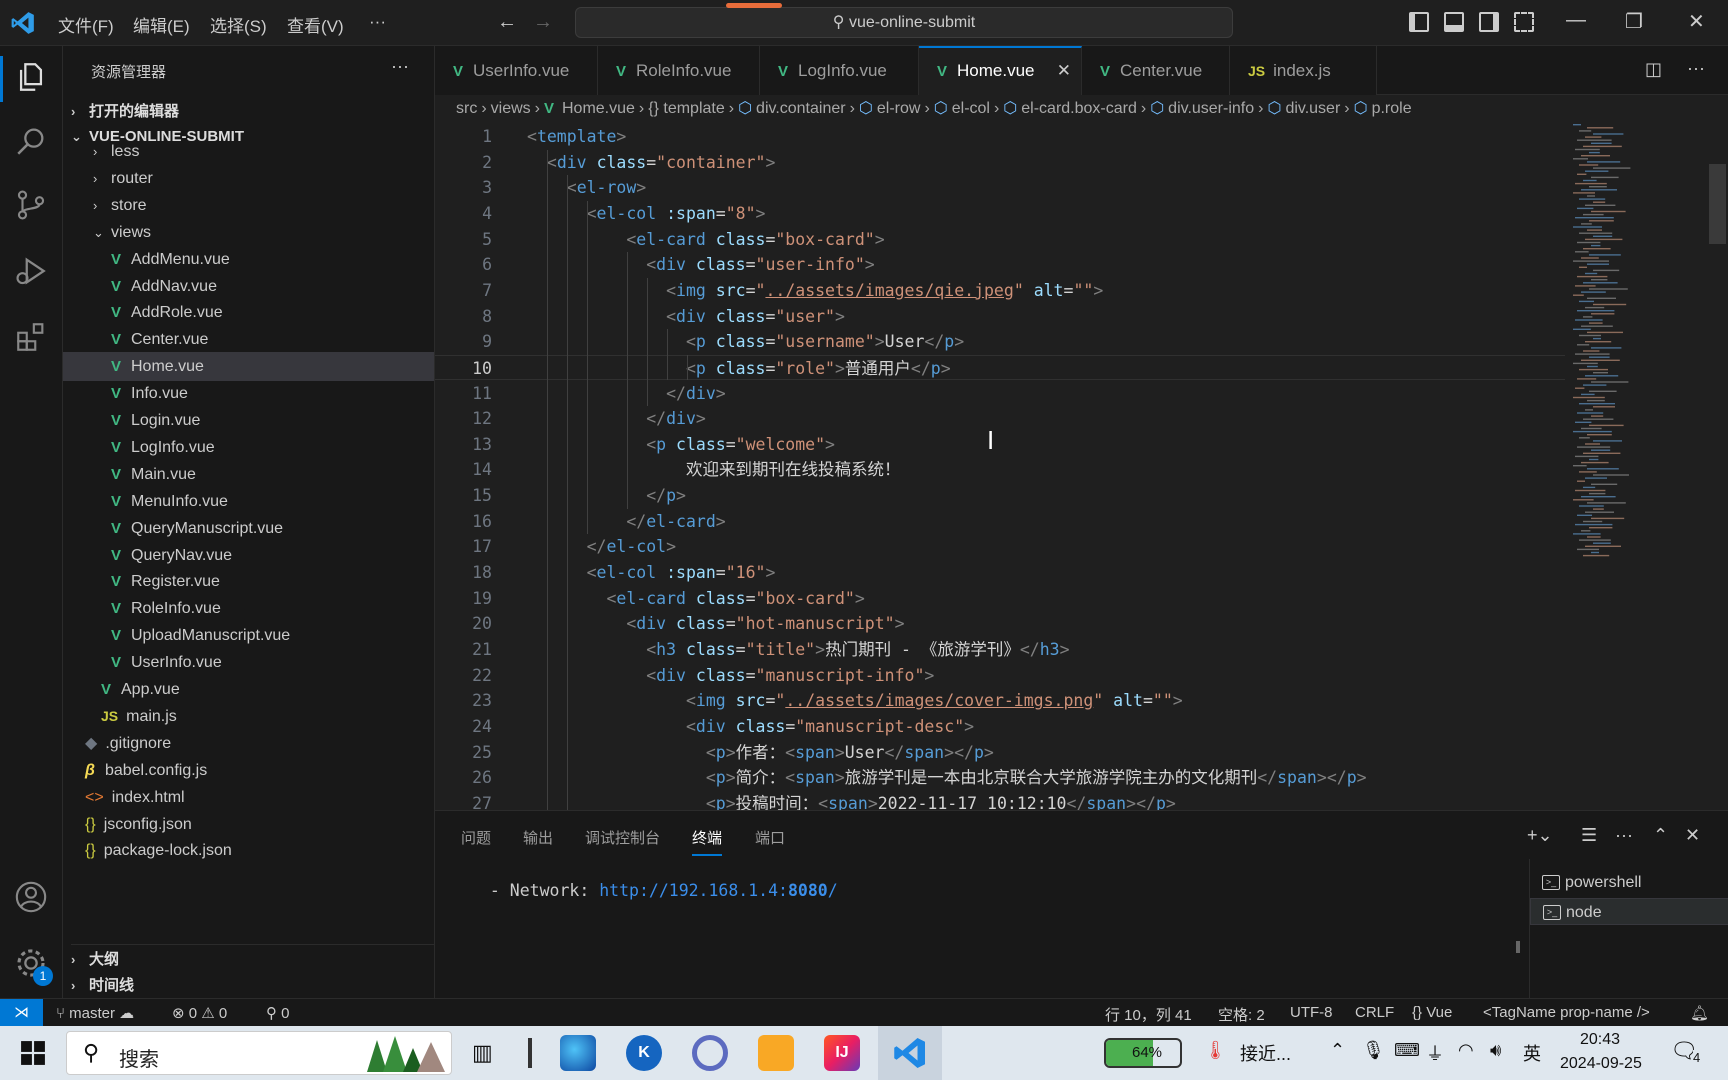 Image resolution: width=1728 pixels, height=1080 pixels. I want to click on editor-tab: JS index.js, so click(1303, 70).